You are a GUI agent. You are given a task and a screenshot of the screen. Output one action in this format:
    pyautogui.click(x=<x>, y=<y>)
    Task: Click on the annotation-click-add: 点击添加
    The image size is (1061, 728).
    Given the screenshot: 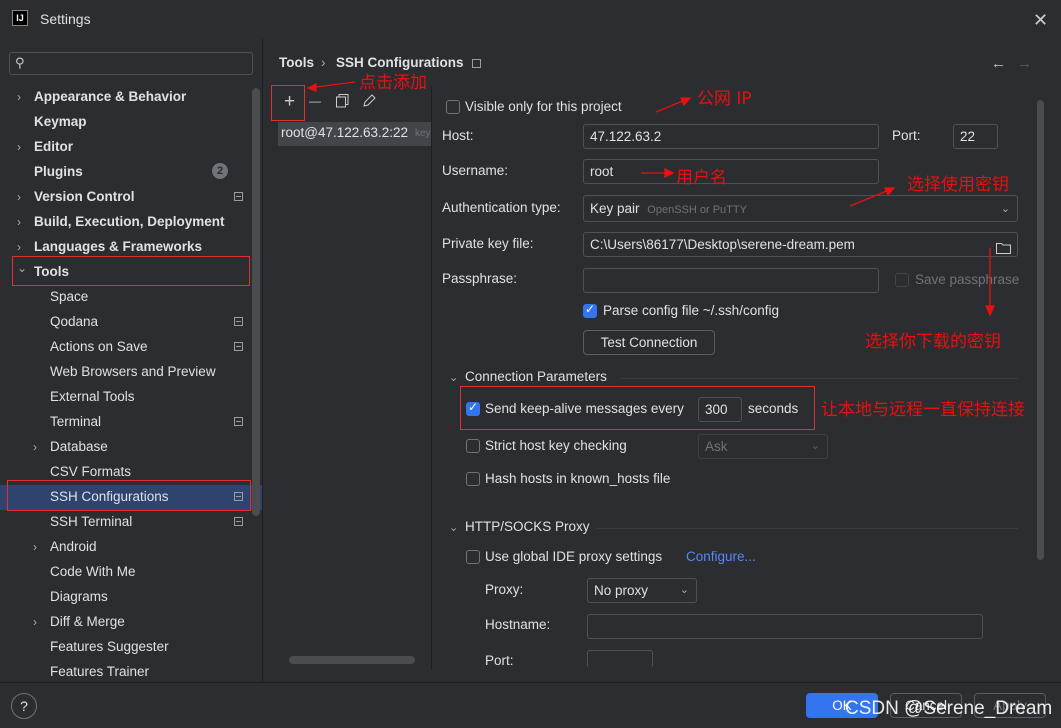 What is the action you would take?
    pyautogui.click(x=393, y=83)
    